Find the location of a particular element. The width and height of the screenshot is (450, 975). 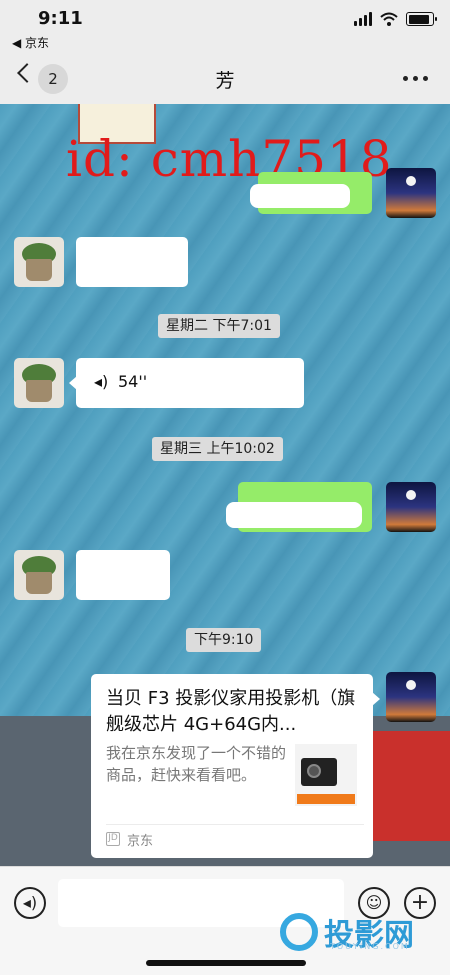

timestamp-label: 星期三 上午10:02 is located at coordinates (217, 449).